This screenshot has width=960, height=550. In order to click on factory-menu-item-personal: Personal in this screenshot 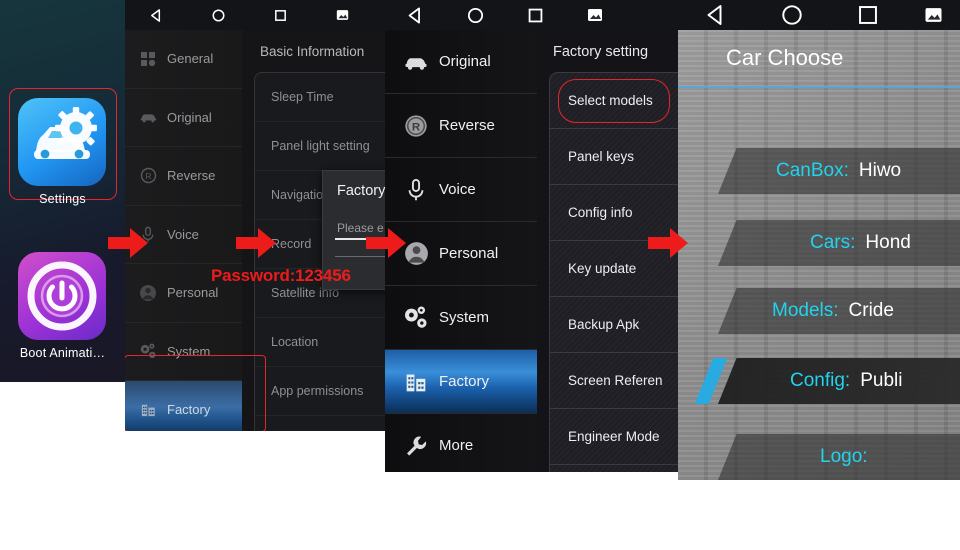, I will do `click(461, 254)`.